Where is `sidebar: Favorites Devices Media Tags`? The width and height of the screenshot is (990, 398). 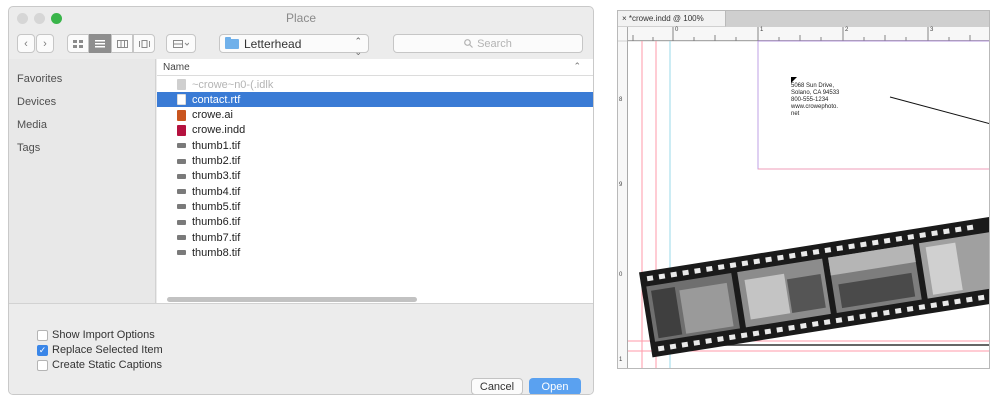
sidebar: Favorites Devices Media Tags is located at coordinates (82, 181).